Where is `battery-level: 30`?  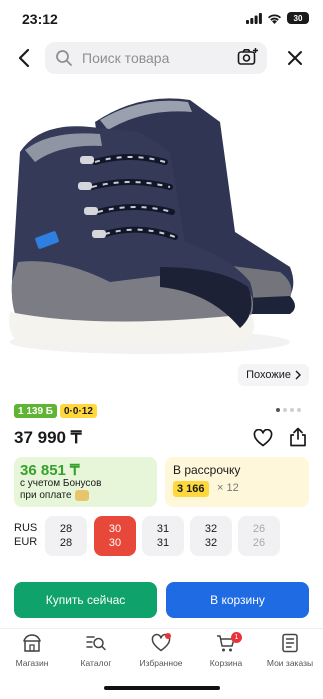
battery-level: 30 is located at coordinates (298, 18).